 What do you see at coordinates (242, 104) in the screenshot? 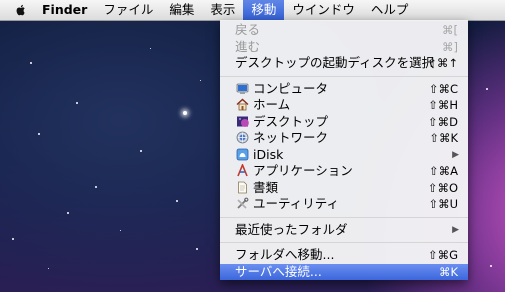
I see `home-icon` at bounding box center [242, 104].